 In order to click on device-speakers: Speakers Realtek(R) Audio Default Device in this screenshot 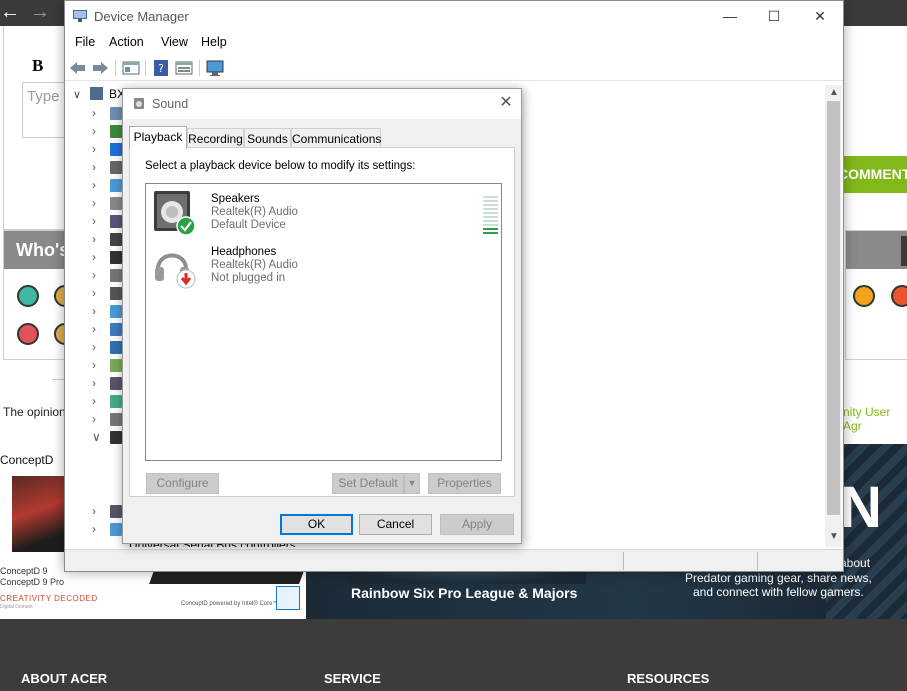, I will do `click(325, 215)`.